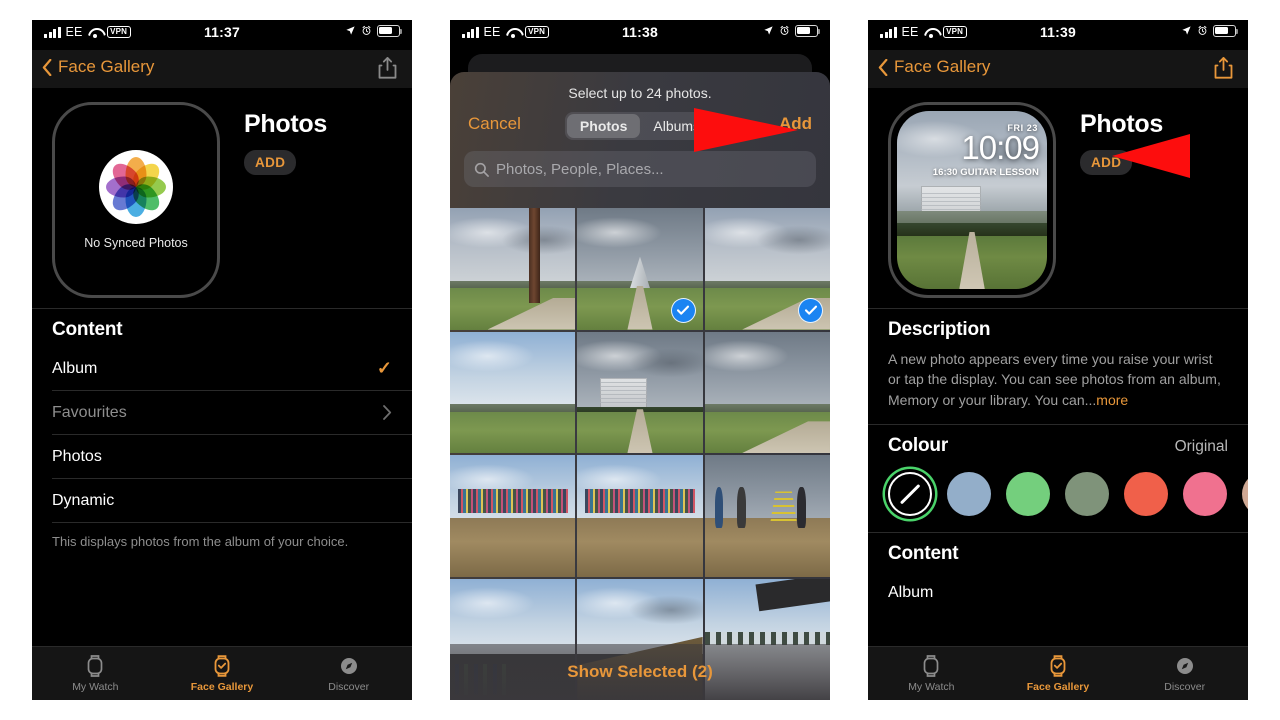 The width and height of the screenshot is (1280, 720). I want to click on watch-preview: No Synced Photos, so click(136, 200).